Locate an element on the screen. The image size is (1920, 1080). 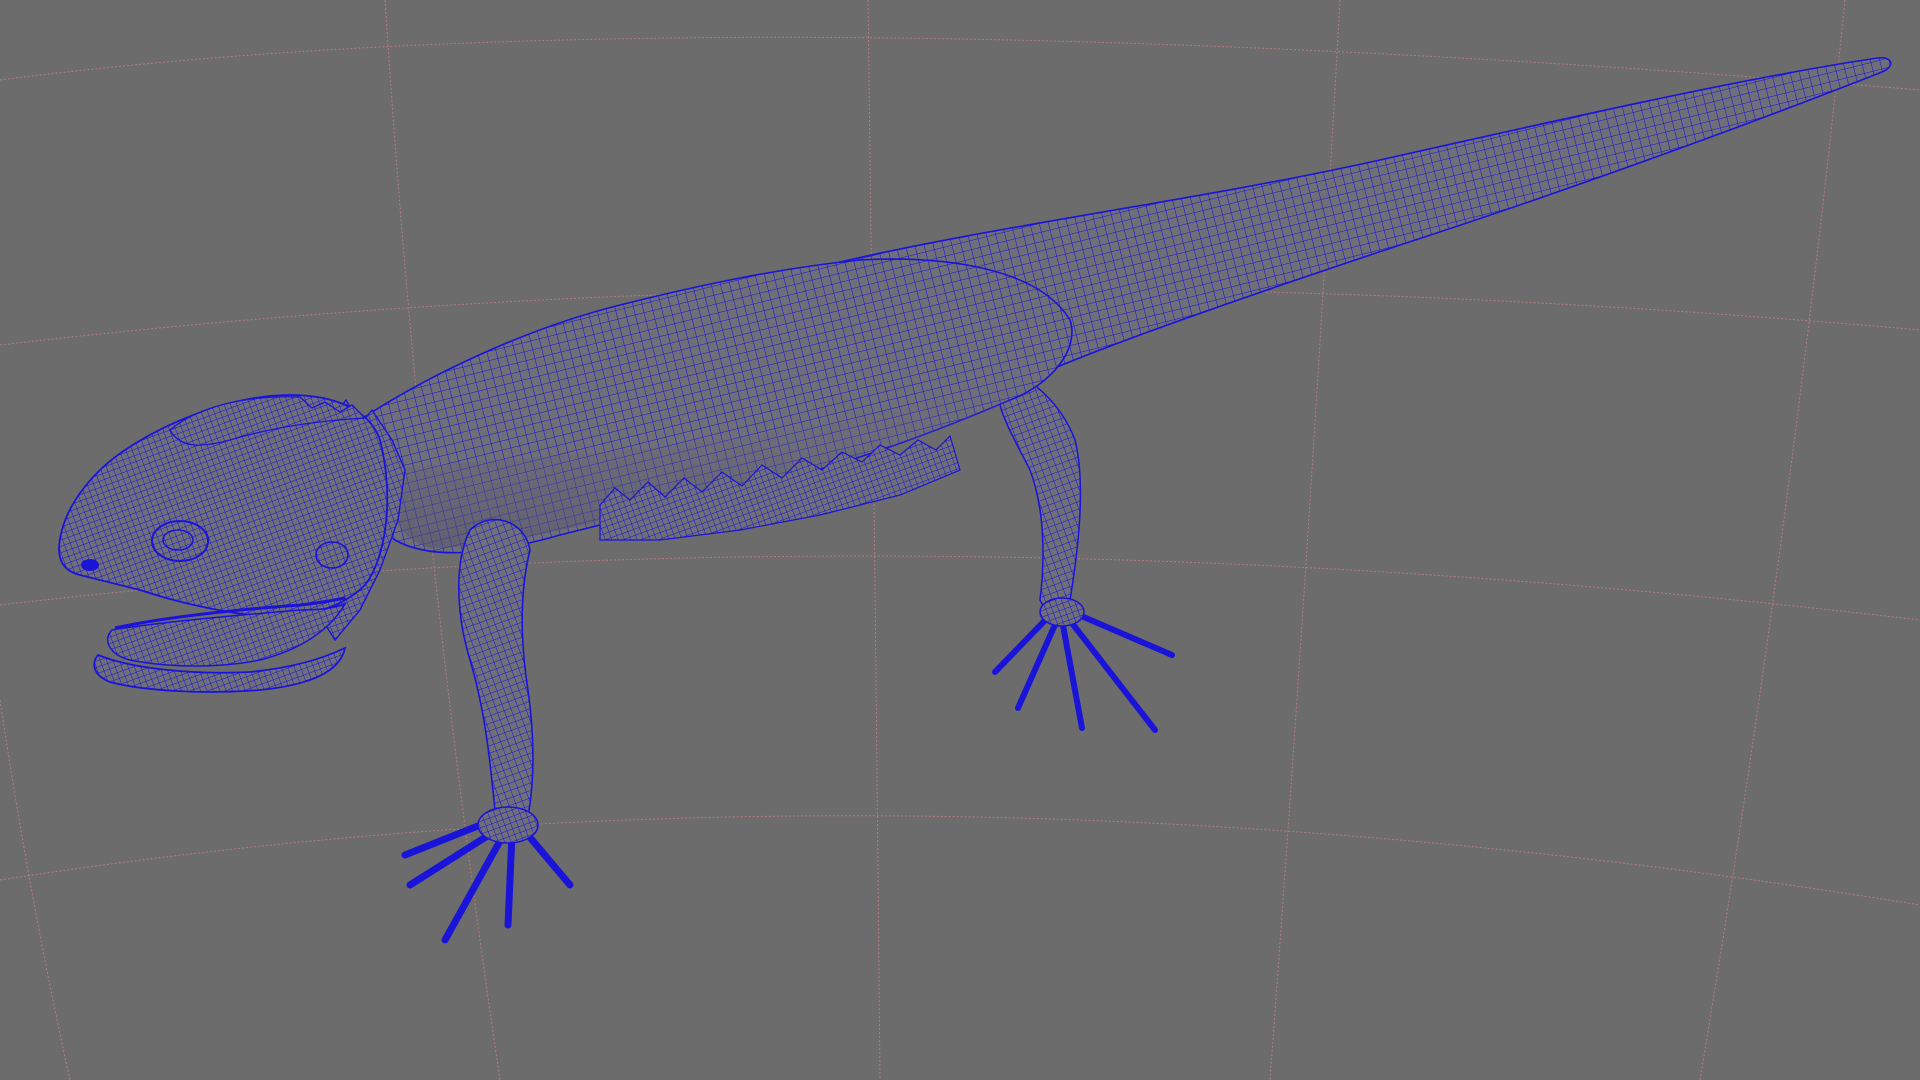
hind-foot is located at coordinates (1083, 670).